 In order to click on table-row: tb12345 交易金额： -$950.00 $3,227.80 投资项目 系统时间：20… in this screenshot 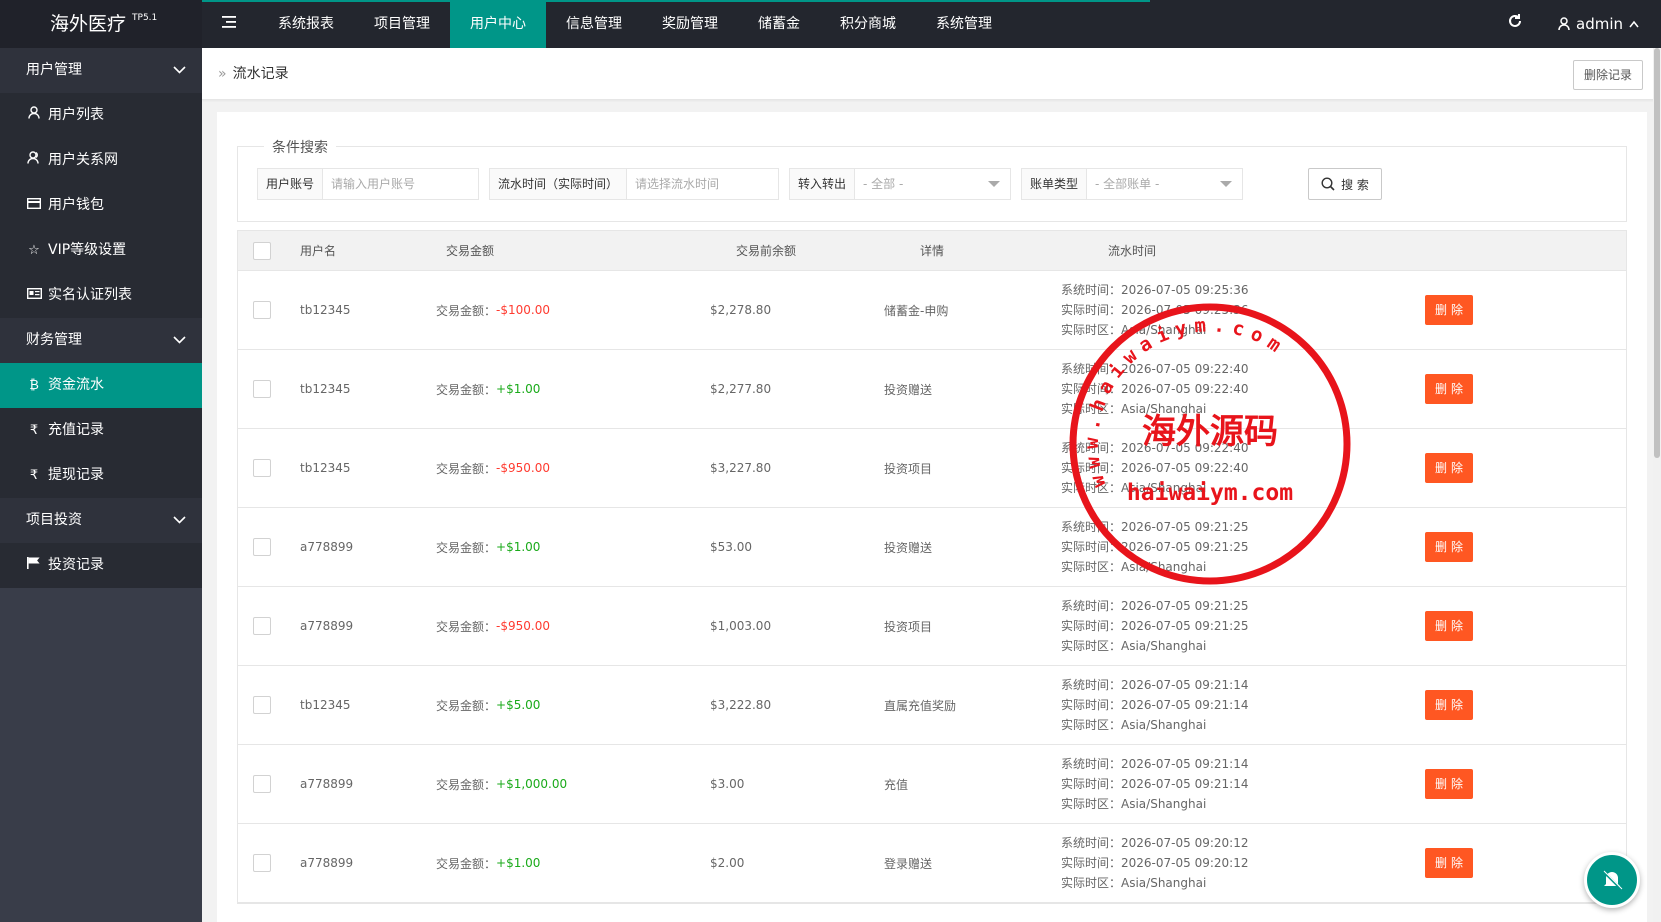, I will do `click(932, 468)`.